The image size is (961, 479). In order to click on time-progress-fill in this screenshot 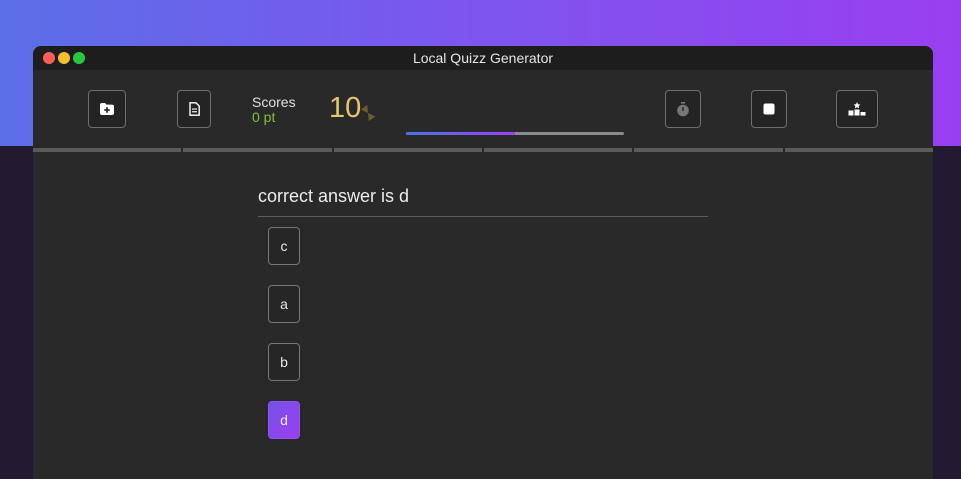, I will do `click(460, 133)`.